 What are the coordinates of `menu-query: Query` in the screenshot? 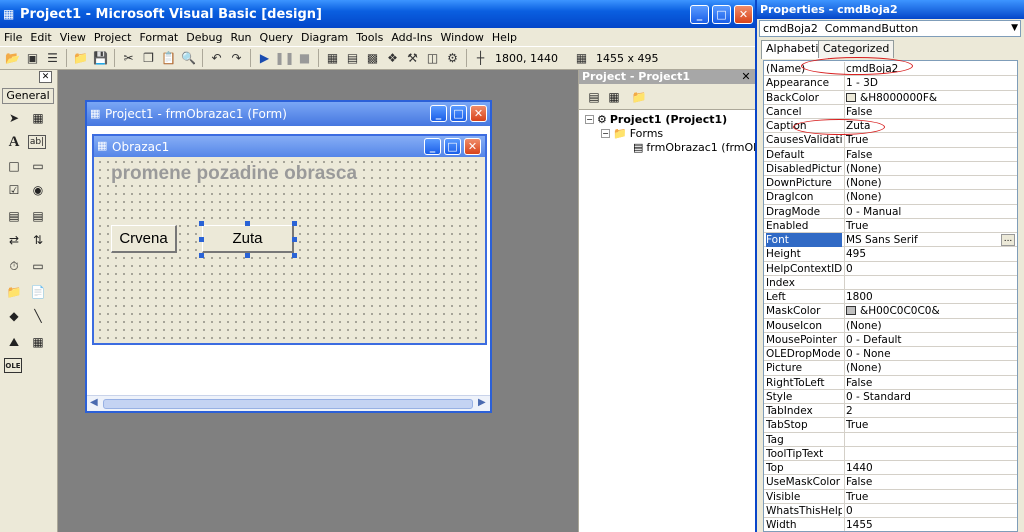 It's located at (276, 37).